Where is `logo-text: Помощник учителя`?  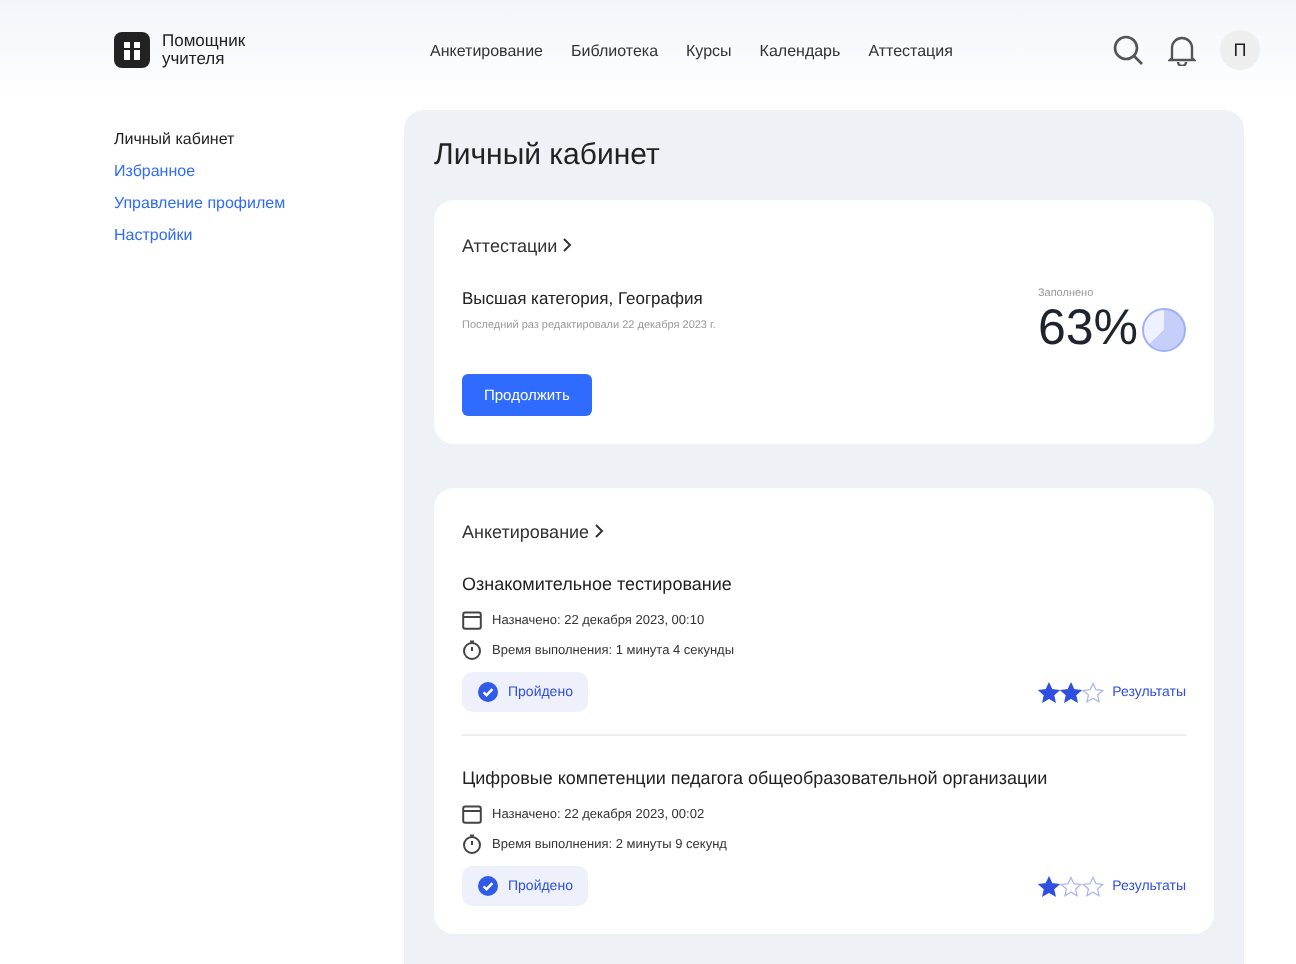
logo-text: Помощник учителя is located at coordinates (205, 50).